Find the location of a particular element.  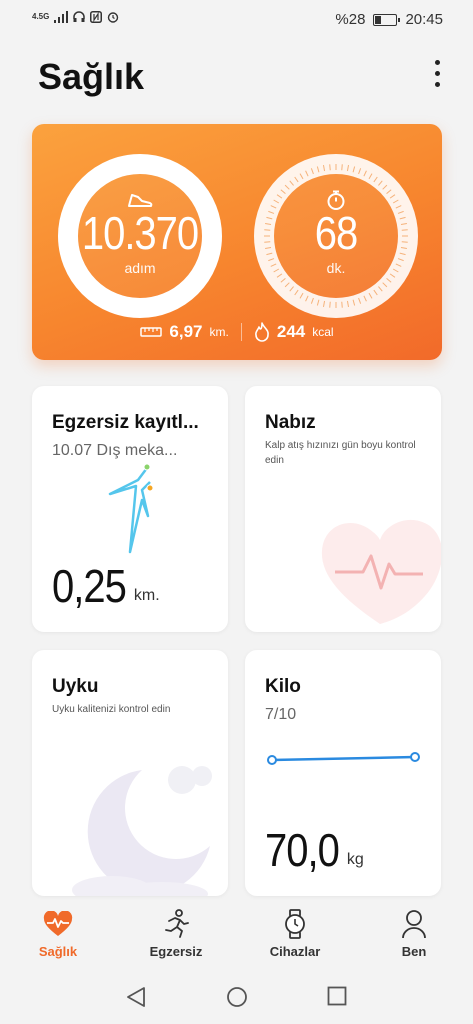

nav-item-cihazlar: Cihazlar is located at coordinates (295, 933).